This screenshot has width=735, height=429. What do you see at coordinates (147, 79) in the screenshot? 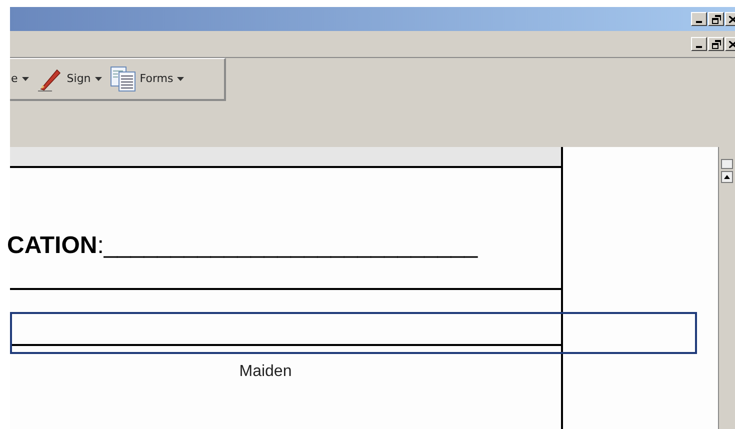
I see `toolbar-button: Forms` at bounding box center [147, 79].